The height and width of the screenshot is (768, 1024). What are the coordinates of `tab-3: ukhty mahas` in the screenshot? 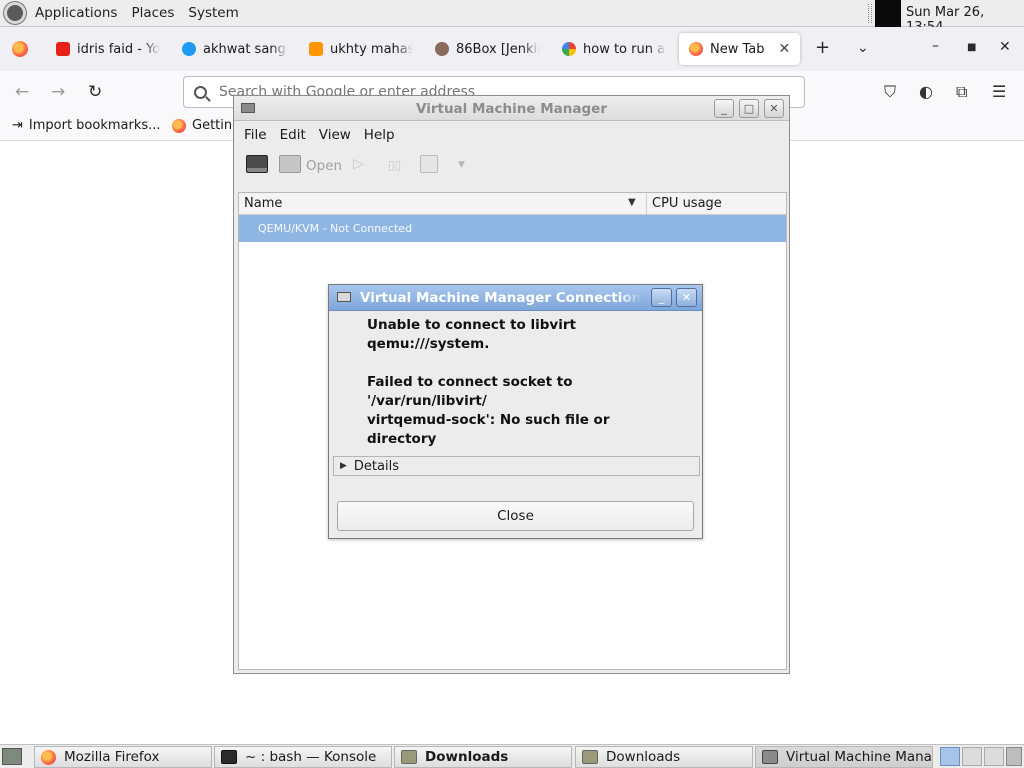 It's located at (361, 49).